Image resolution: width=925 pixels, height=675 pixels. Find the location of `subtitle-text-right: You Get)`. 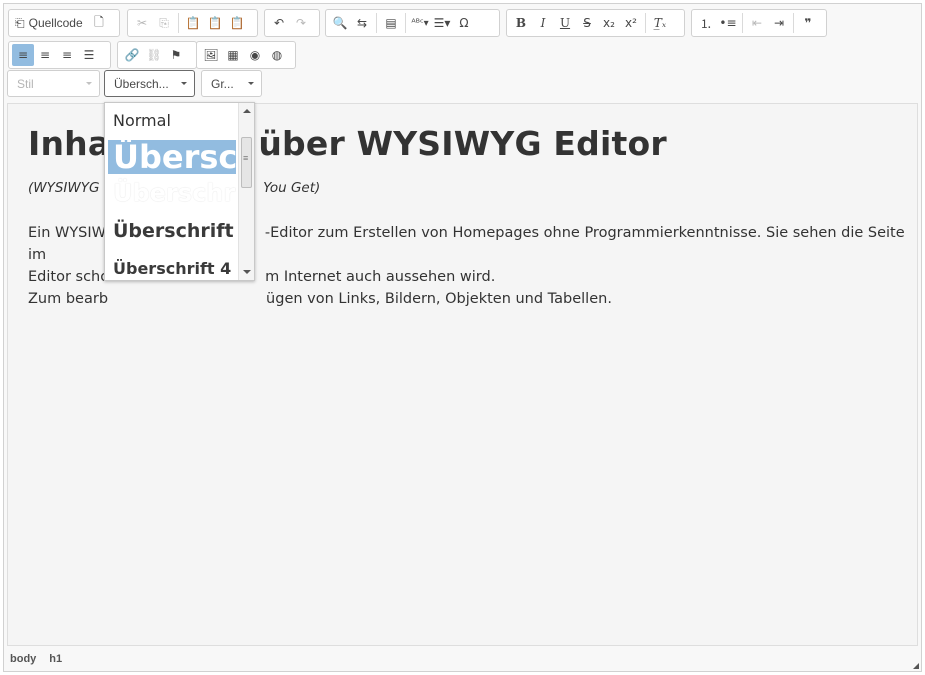

subtitle-text-right: You Get) is located at coordinates (292, 188).